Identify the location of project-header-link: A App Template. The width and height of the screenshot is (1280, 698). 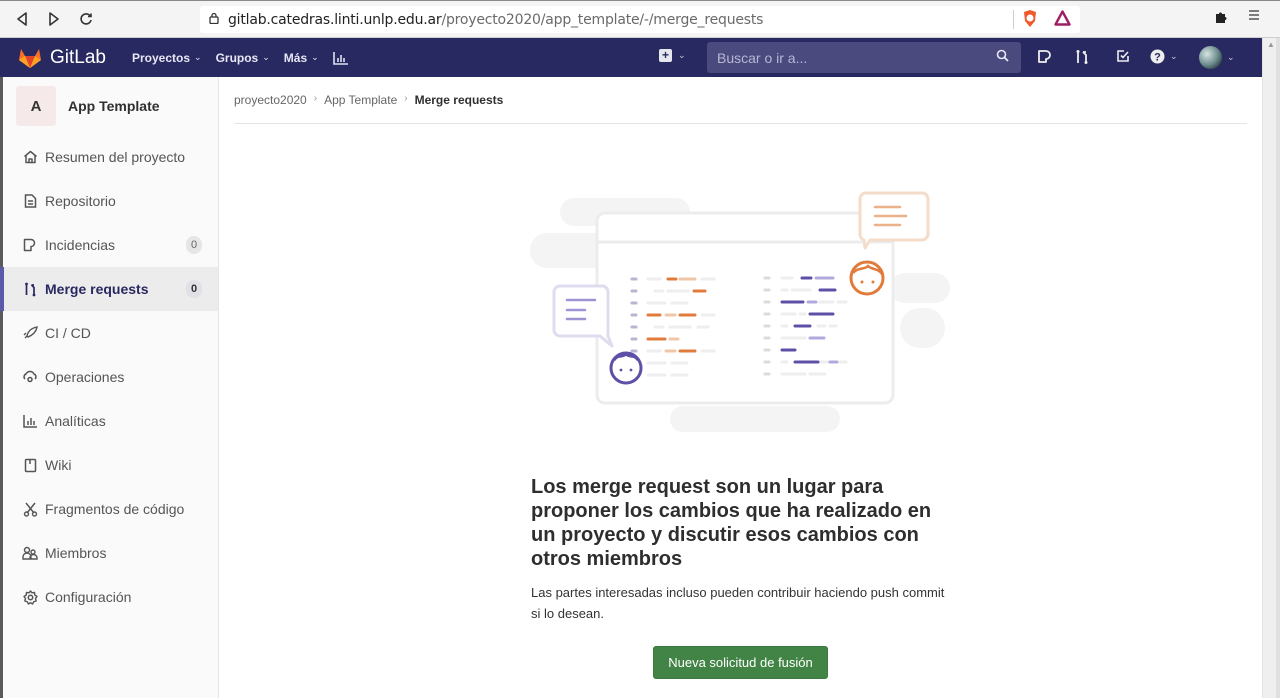
(110, 106).